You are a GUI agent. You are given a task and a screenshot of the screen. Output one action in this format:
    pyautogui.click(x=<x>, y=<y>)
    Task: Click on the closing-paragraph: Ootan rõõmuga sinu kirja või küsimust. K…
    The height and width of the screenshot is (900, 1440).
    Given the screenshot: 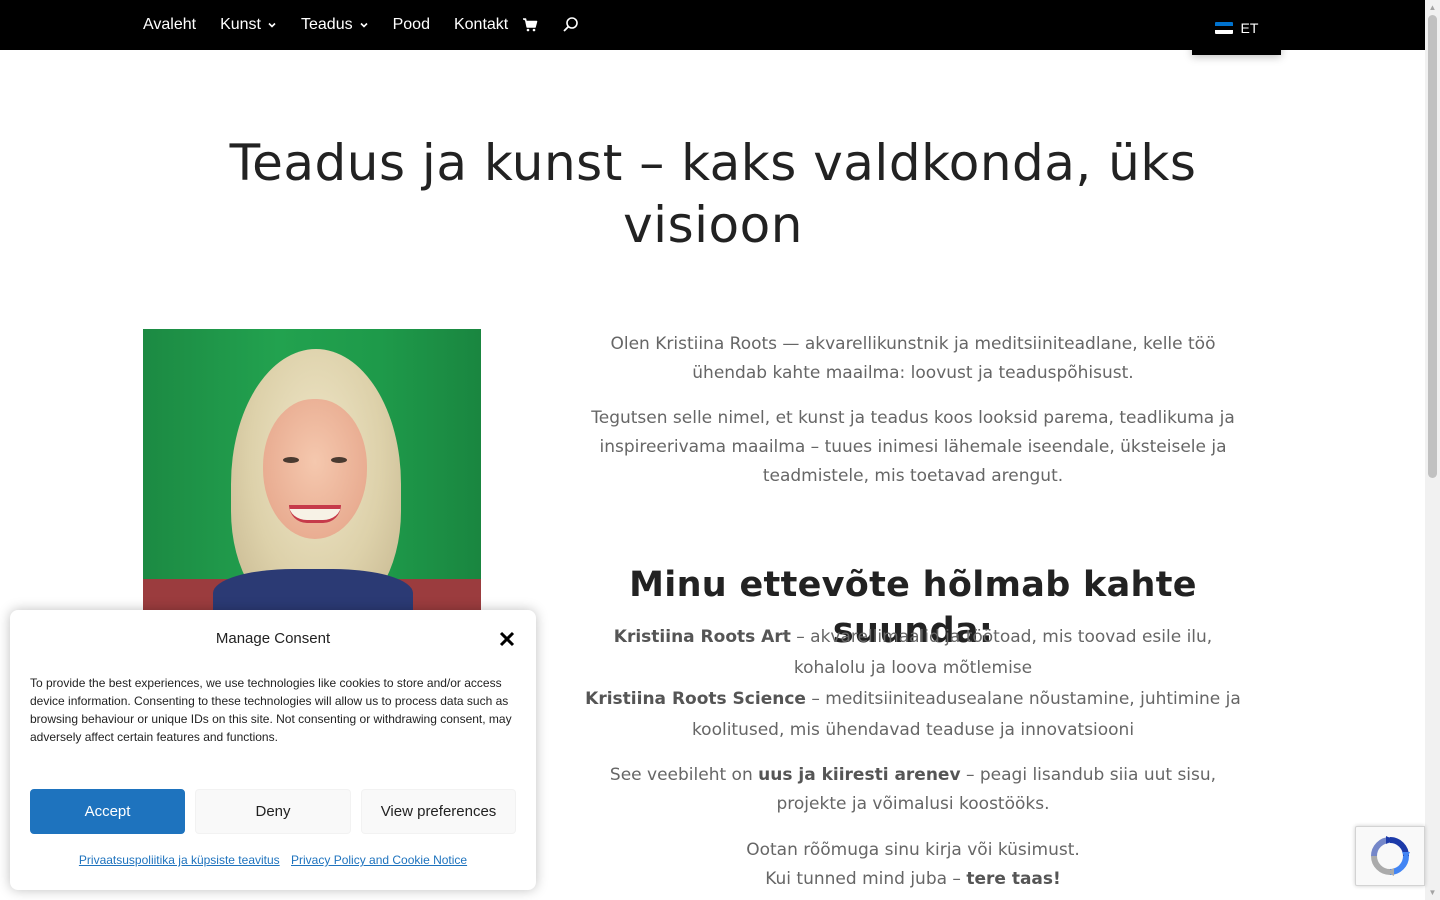 What is the action you would take?
    pyautogui.click(x=913, y=865)
    